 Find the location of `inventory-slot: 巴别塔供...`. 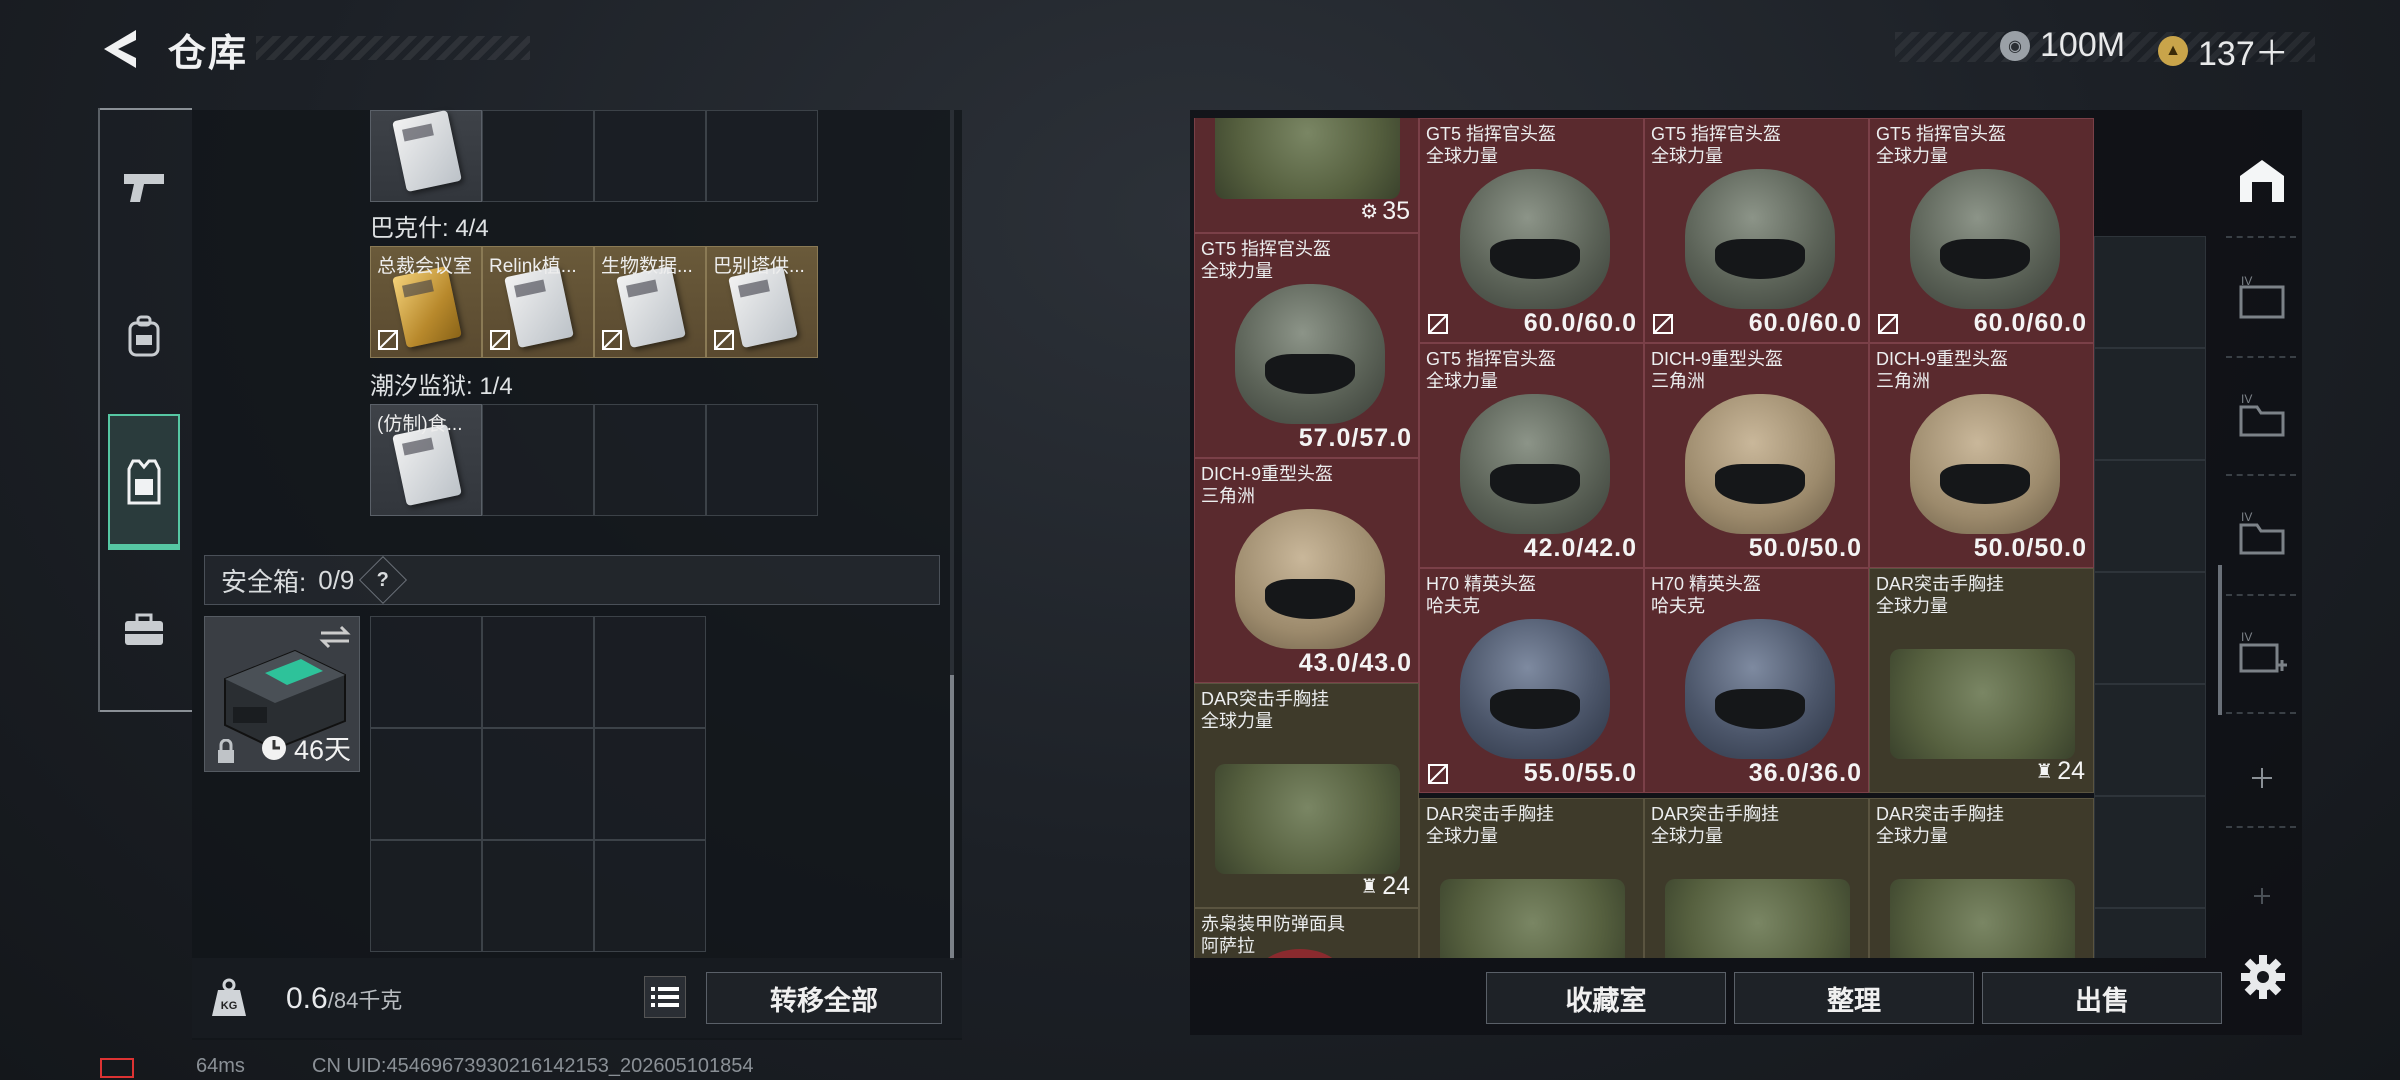

inventory-slot: 巴别塔供... is located at coordinates (762, 302).